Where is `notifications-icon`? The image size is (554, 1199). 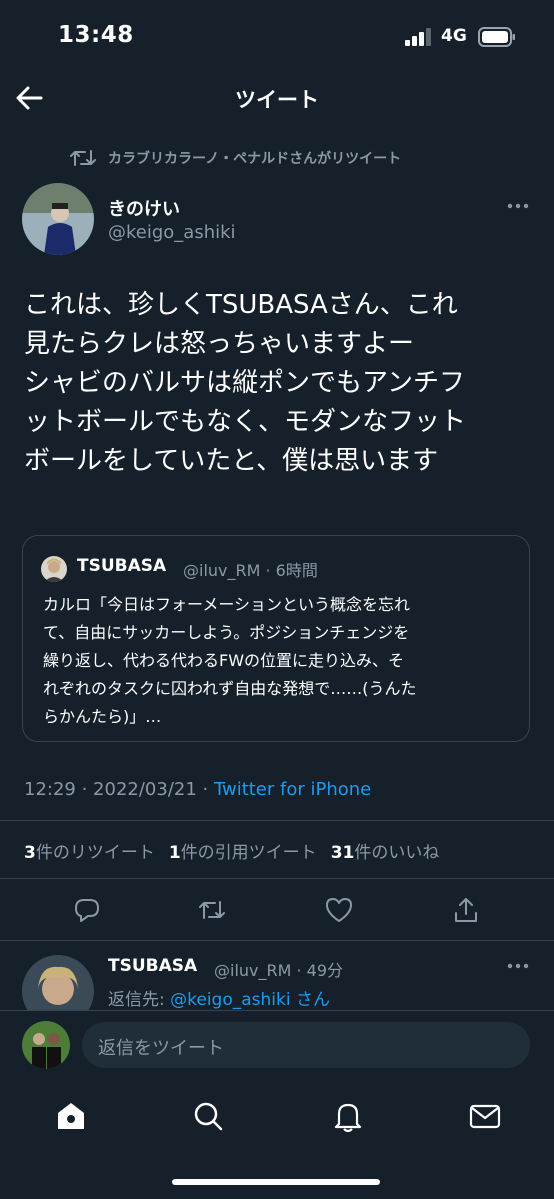
notifications-icon is located at coordinates (348, 1116).